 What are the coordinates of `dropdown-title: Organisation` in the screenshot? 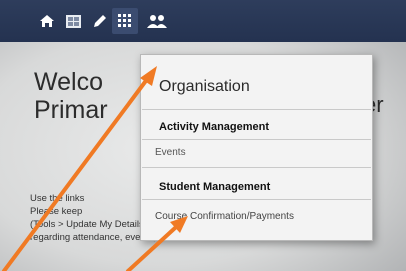 It's located at (204, 86).